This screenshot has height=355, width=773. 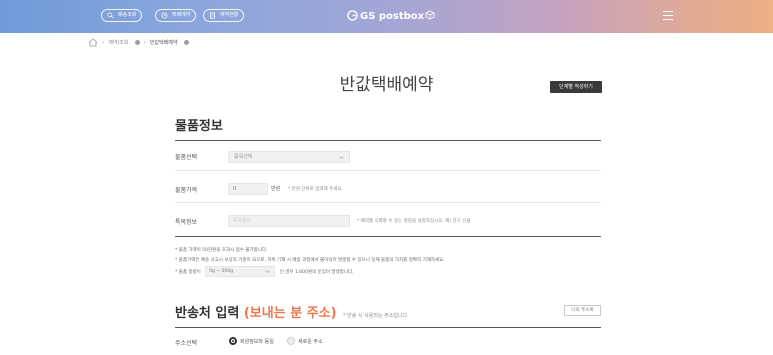 What do you see at coordinates (240, 271) in the screenshot?
I see `weight-select: 0g ~ 500g` at bounding box center [240, 271].